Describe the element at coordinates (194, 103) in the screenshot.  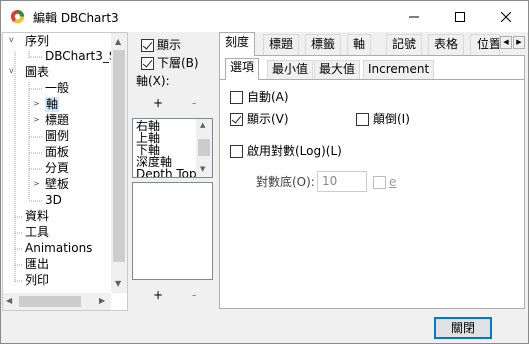
I see `remove-axis-button: -` at that location.